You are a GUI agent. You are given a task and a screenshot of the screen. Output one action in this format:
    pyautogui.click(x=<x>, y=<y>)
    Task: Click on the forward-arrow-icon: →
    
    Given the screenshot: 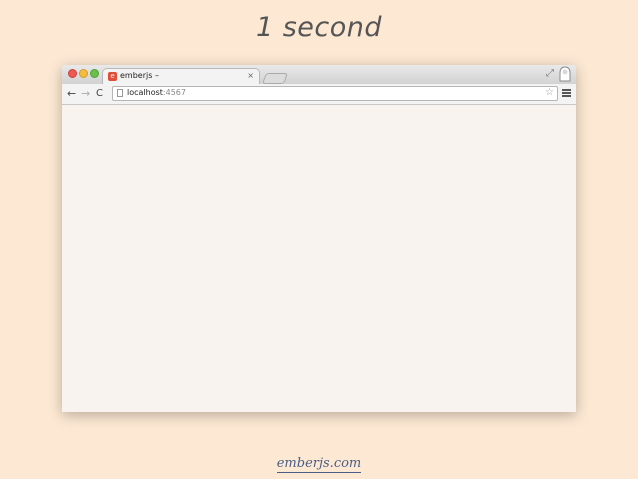 What is the action you would take?
    pyautogui.click(x=85, y=93)
    